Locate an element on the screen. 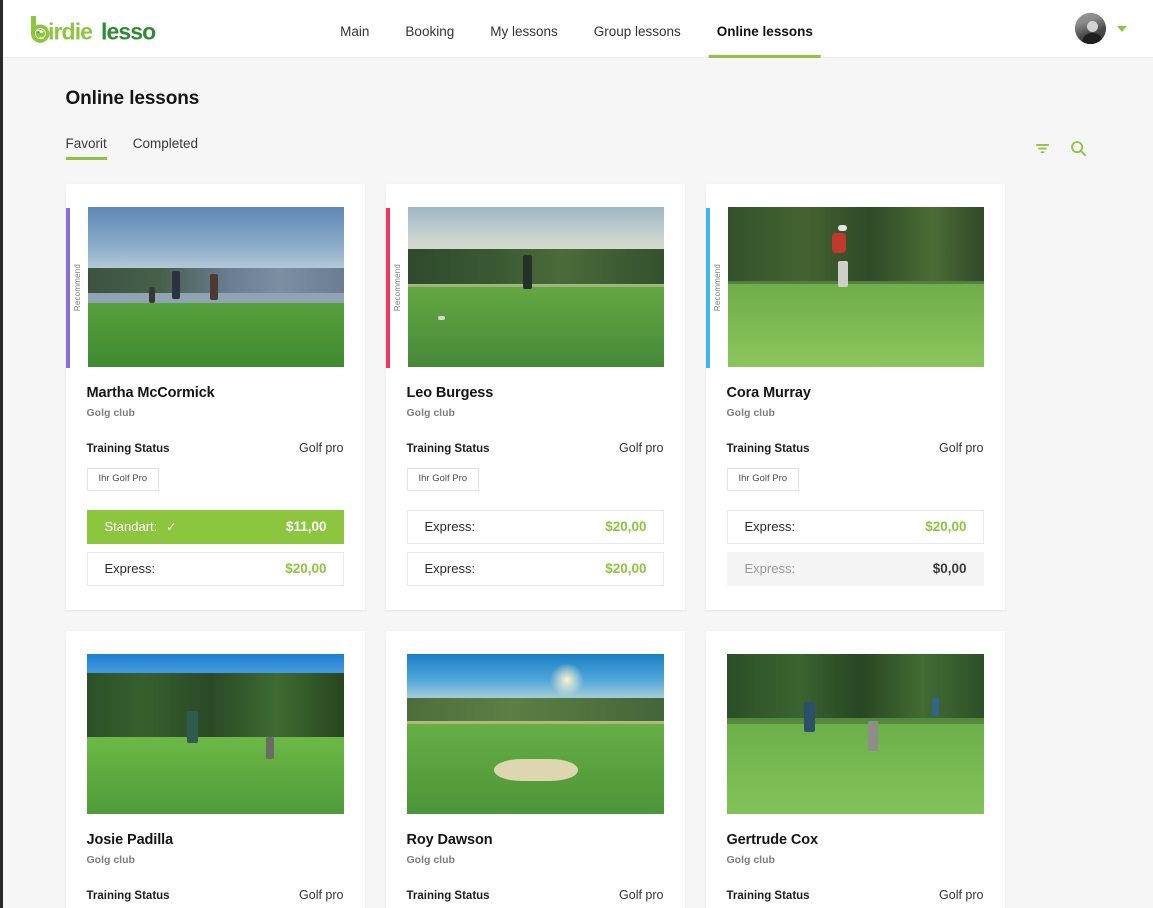 This screenshot has width=1153, height=908. search-button is located at coordinates (1079, 148).